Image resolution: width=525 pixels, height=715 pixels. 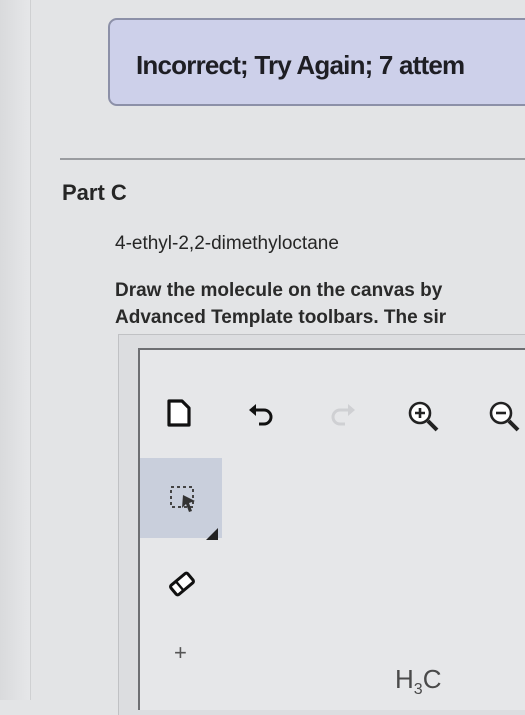 I want to click on plus-label: +, so click(x=180, y=652).